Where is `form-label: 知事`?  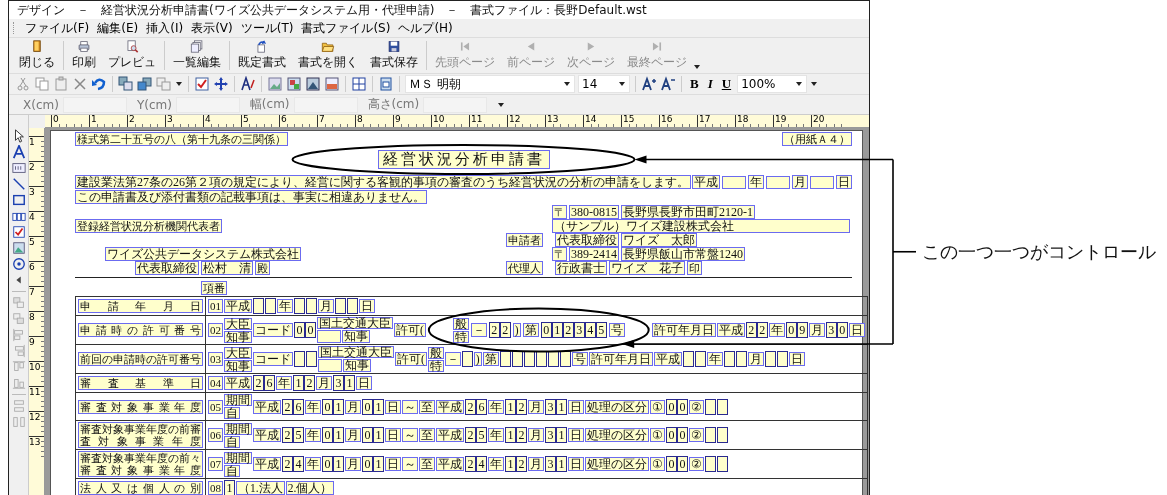
form-label: 知事 is located at coordinates (357, 365).